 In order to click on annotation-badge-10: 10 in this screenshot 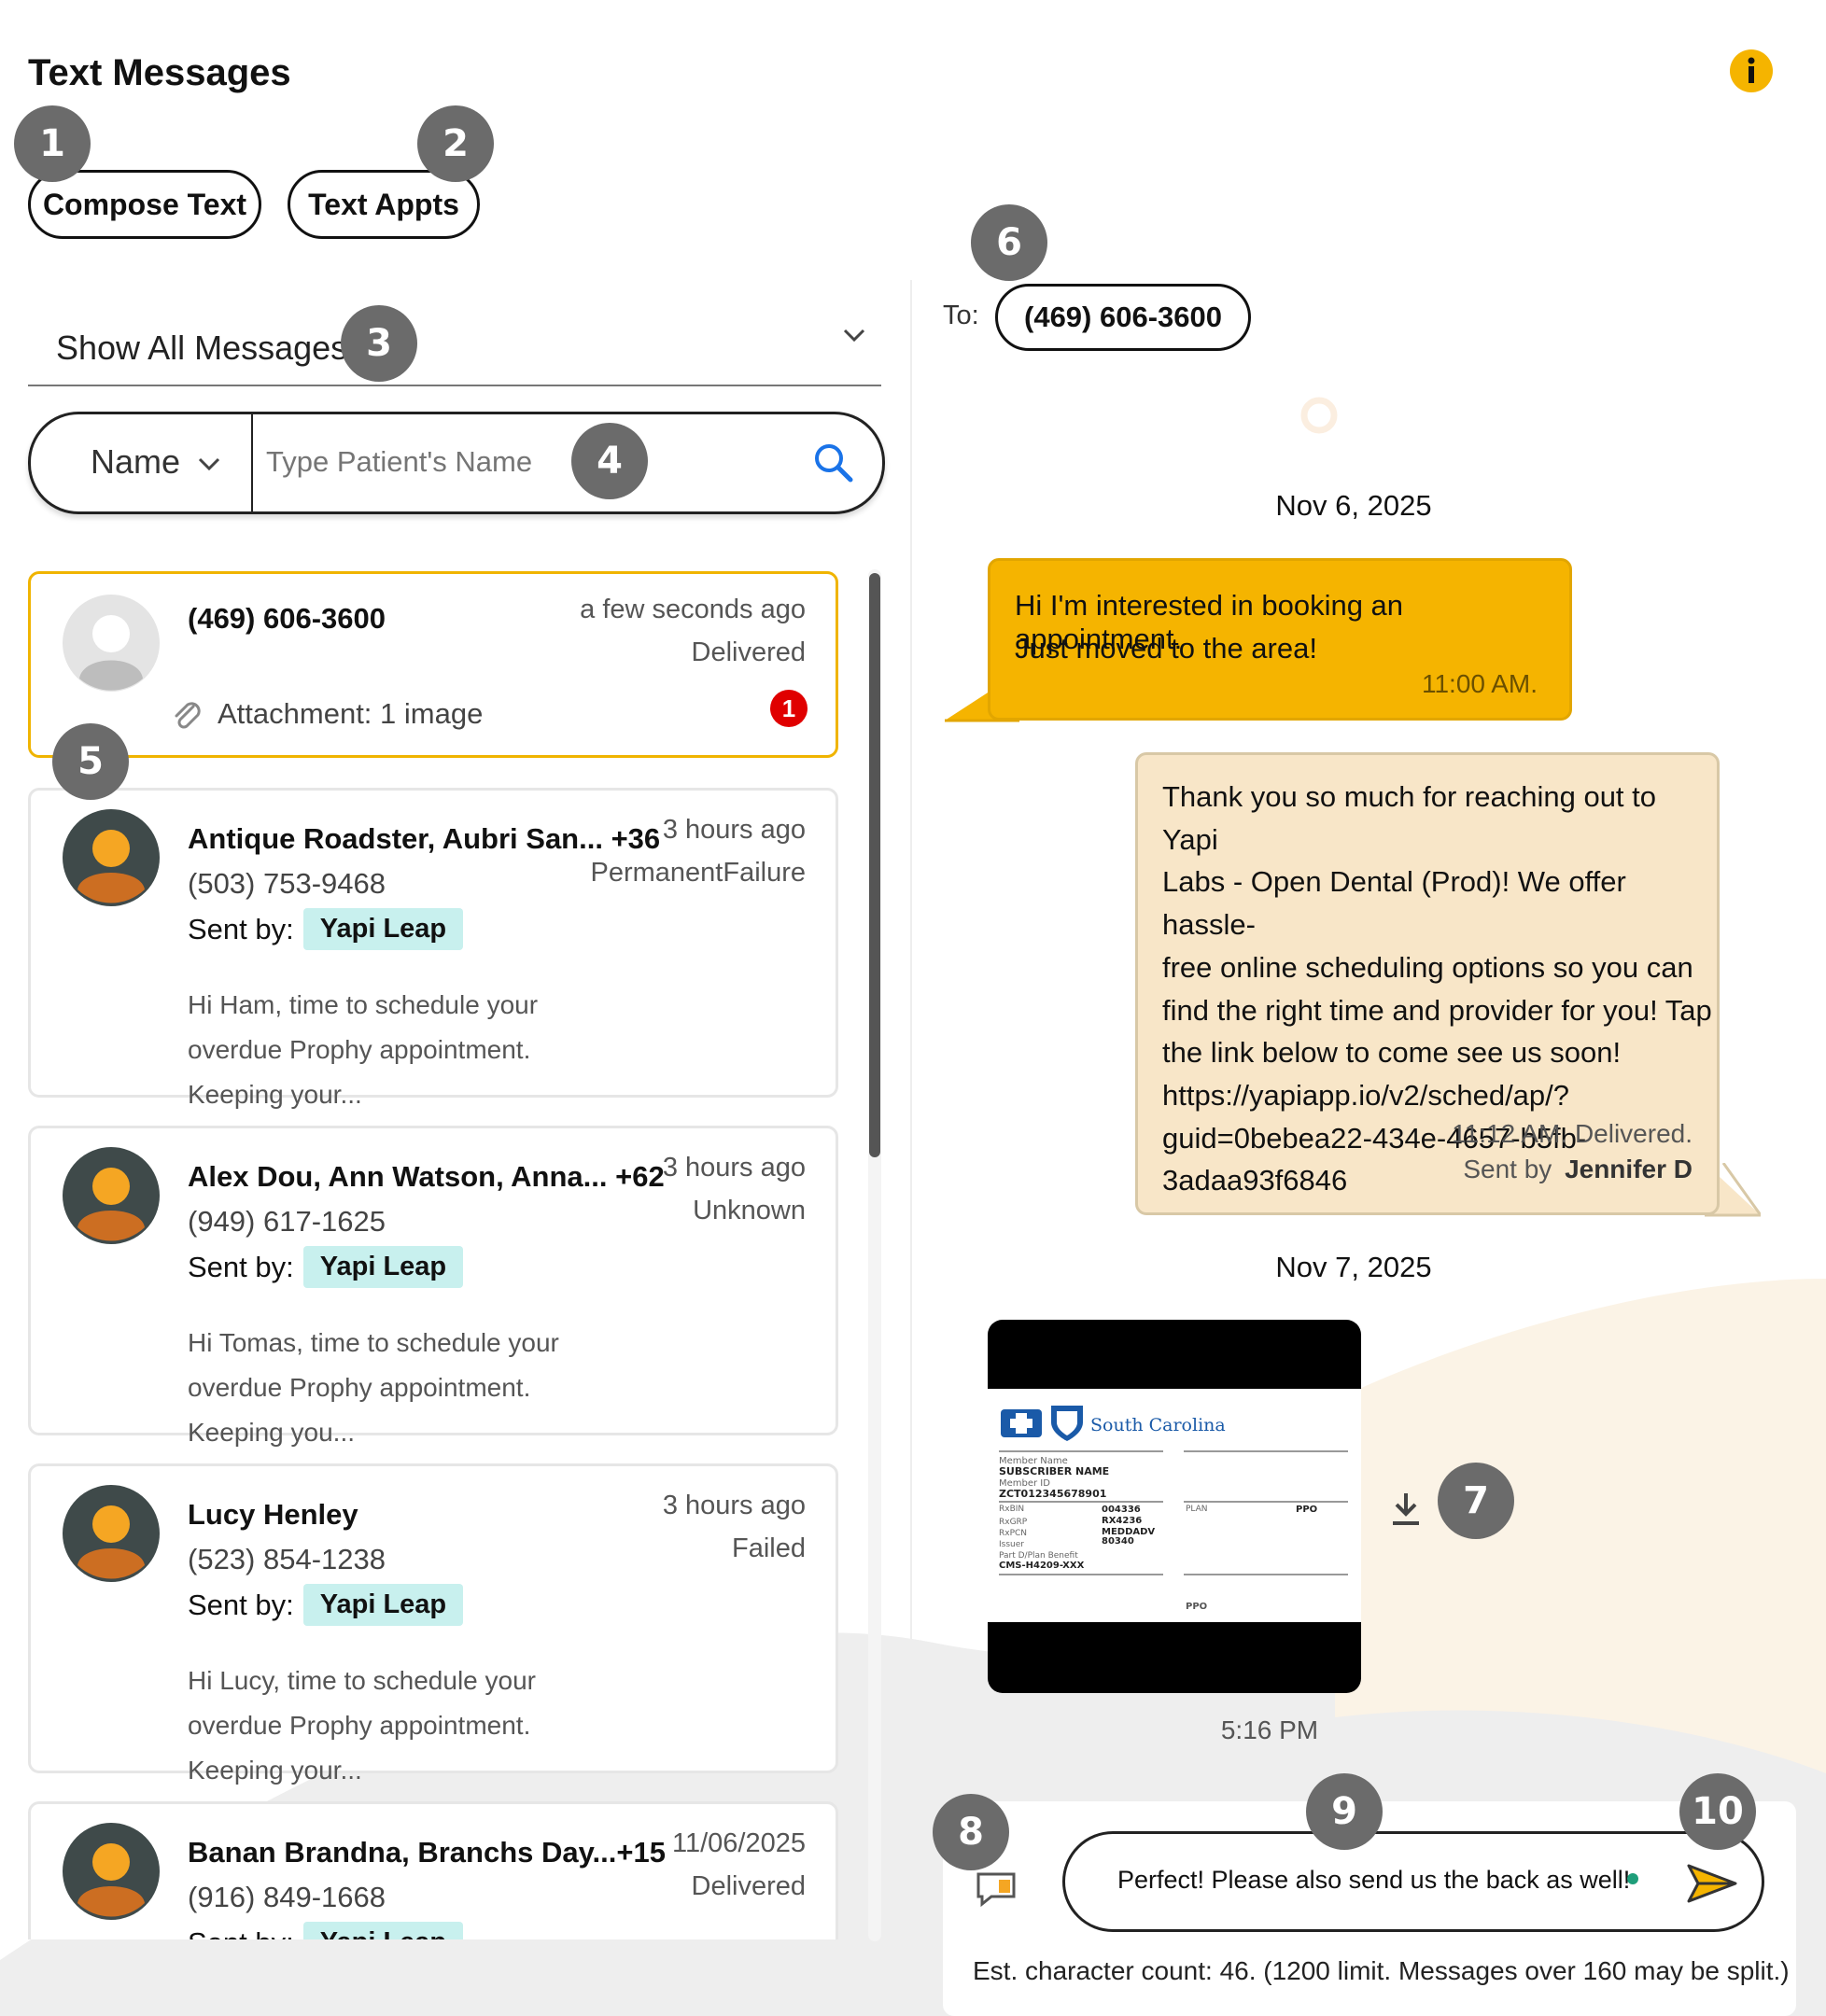, I will do `click(1717, 1811)`.